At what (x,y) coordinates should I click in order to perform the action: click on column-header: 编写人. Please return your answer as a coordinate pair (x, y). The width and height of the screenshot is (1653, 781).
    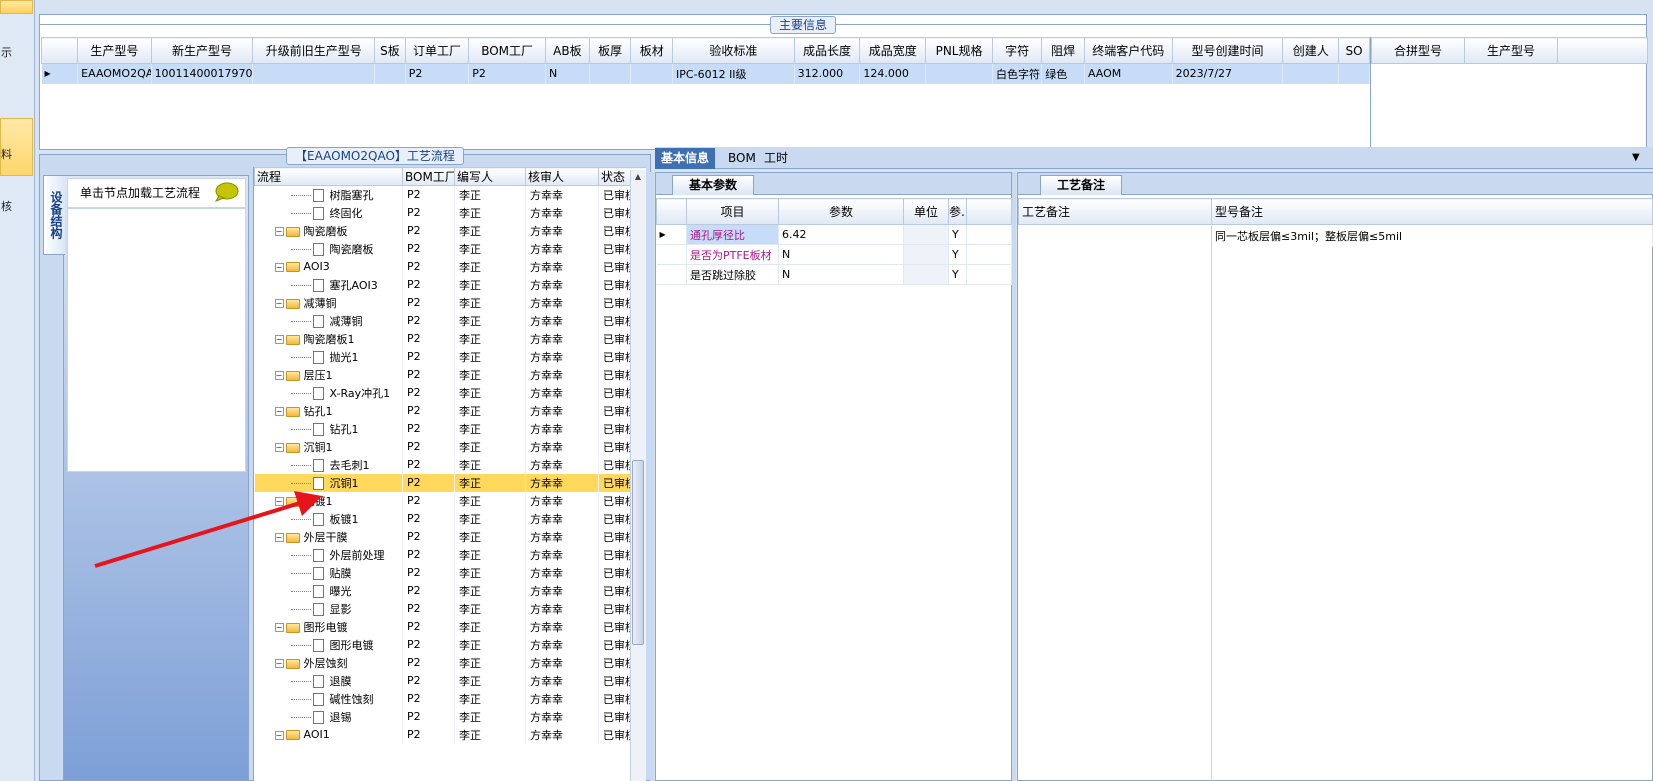
    Looking at the image, I should click on (490, 176).